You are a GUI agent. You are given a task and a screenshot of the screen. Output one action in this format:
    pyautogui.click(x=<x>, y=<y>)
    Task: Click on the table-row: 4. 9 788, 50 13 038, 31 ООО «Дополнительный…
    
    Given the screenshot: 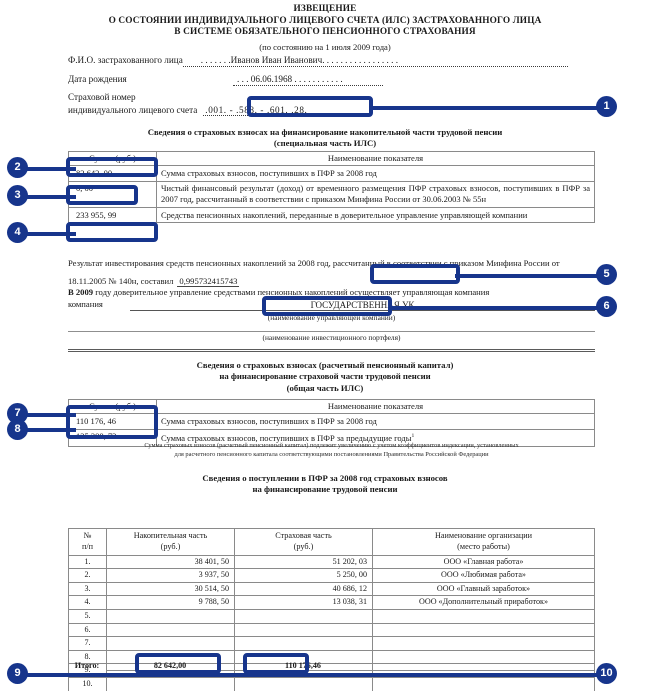 What is the action you would take?
    pyautogui.click(x=331, y=602)
    